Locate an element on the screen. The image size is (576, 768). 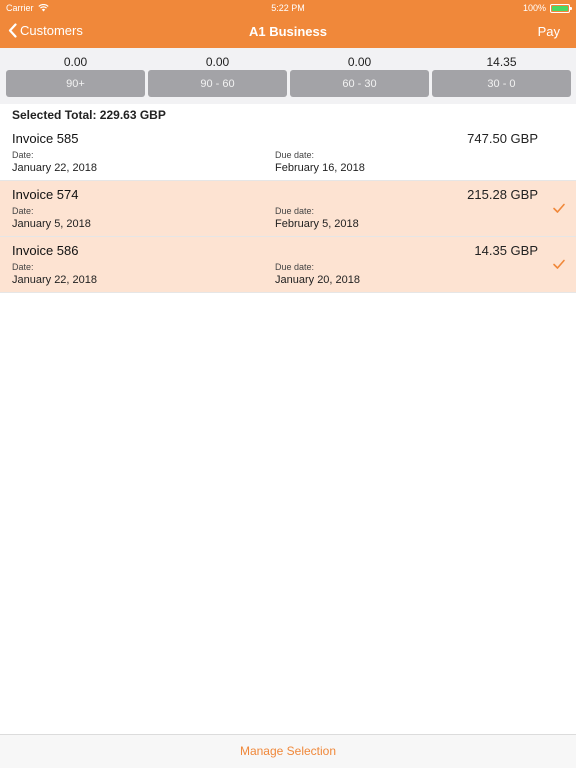
status-bar: Carrier 5:22 PM 100% is located at coordinates (288, 8).